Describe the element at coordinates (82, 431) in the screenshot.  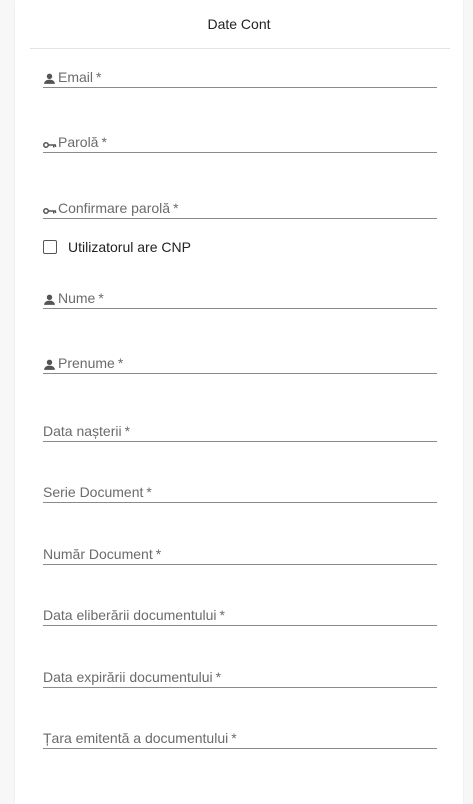
I see `birth-date-label: Data nașterii` at that location.